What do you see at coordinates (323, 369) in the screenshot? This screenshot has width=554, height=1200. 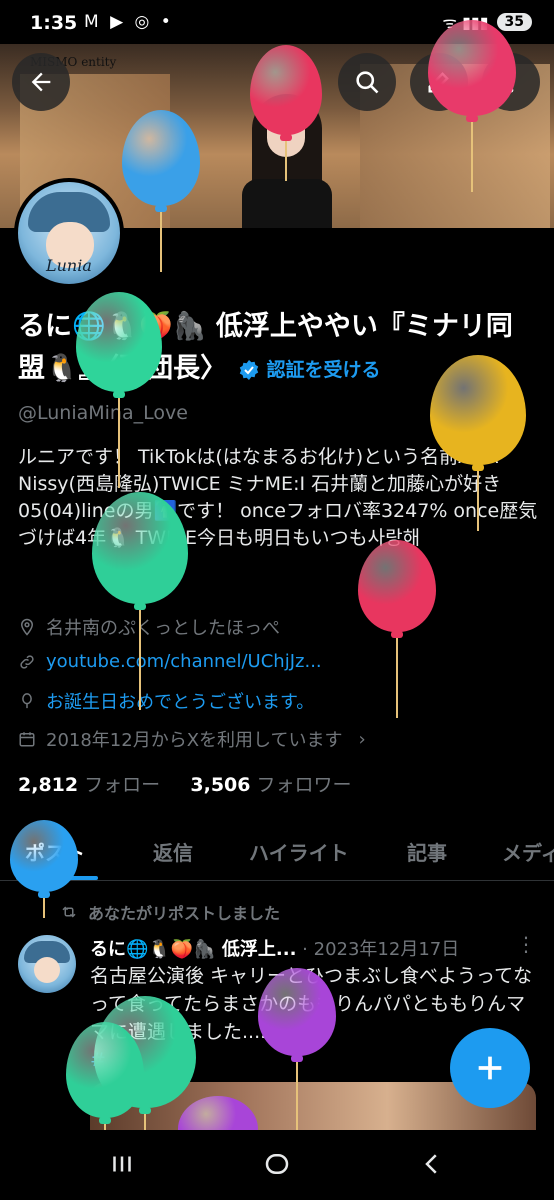 I see `verify-label: 認証を受ける` at bounding box center [323, 369].